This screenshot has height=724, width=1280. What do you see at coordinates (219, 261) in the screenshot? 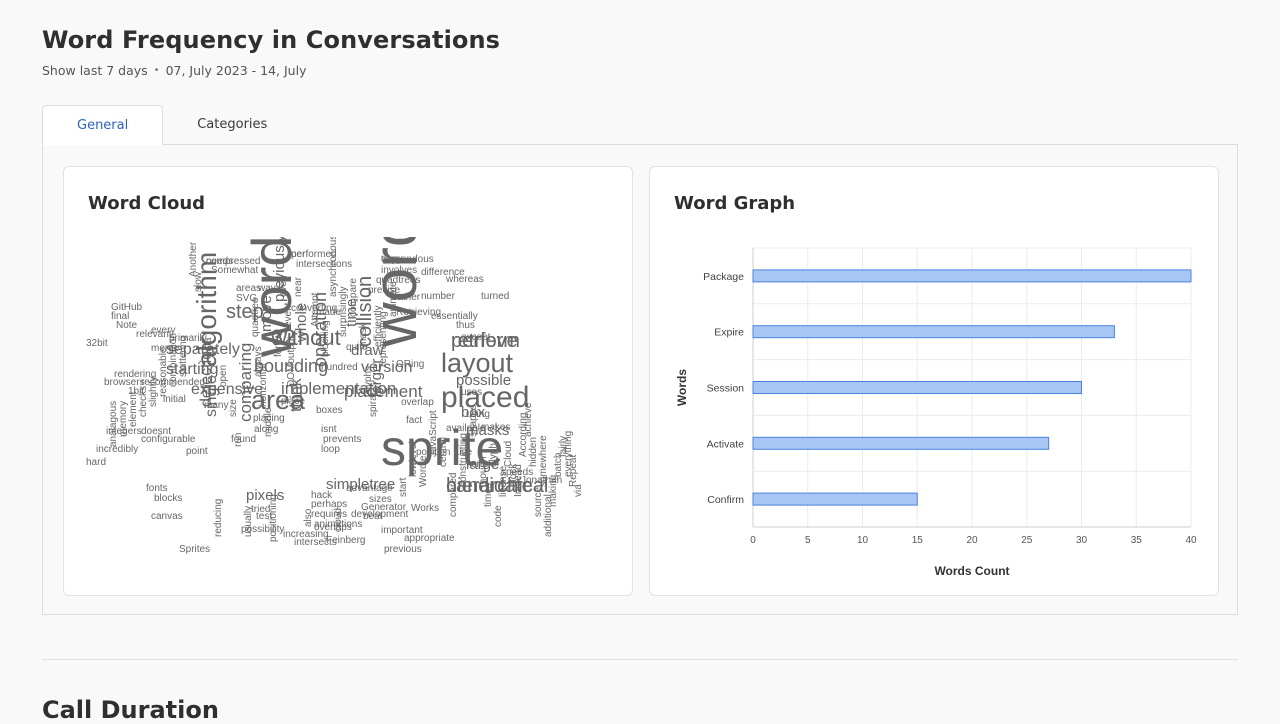
I see `cloud-word: needs` at bounding box center [219, 261].